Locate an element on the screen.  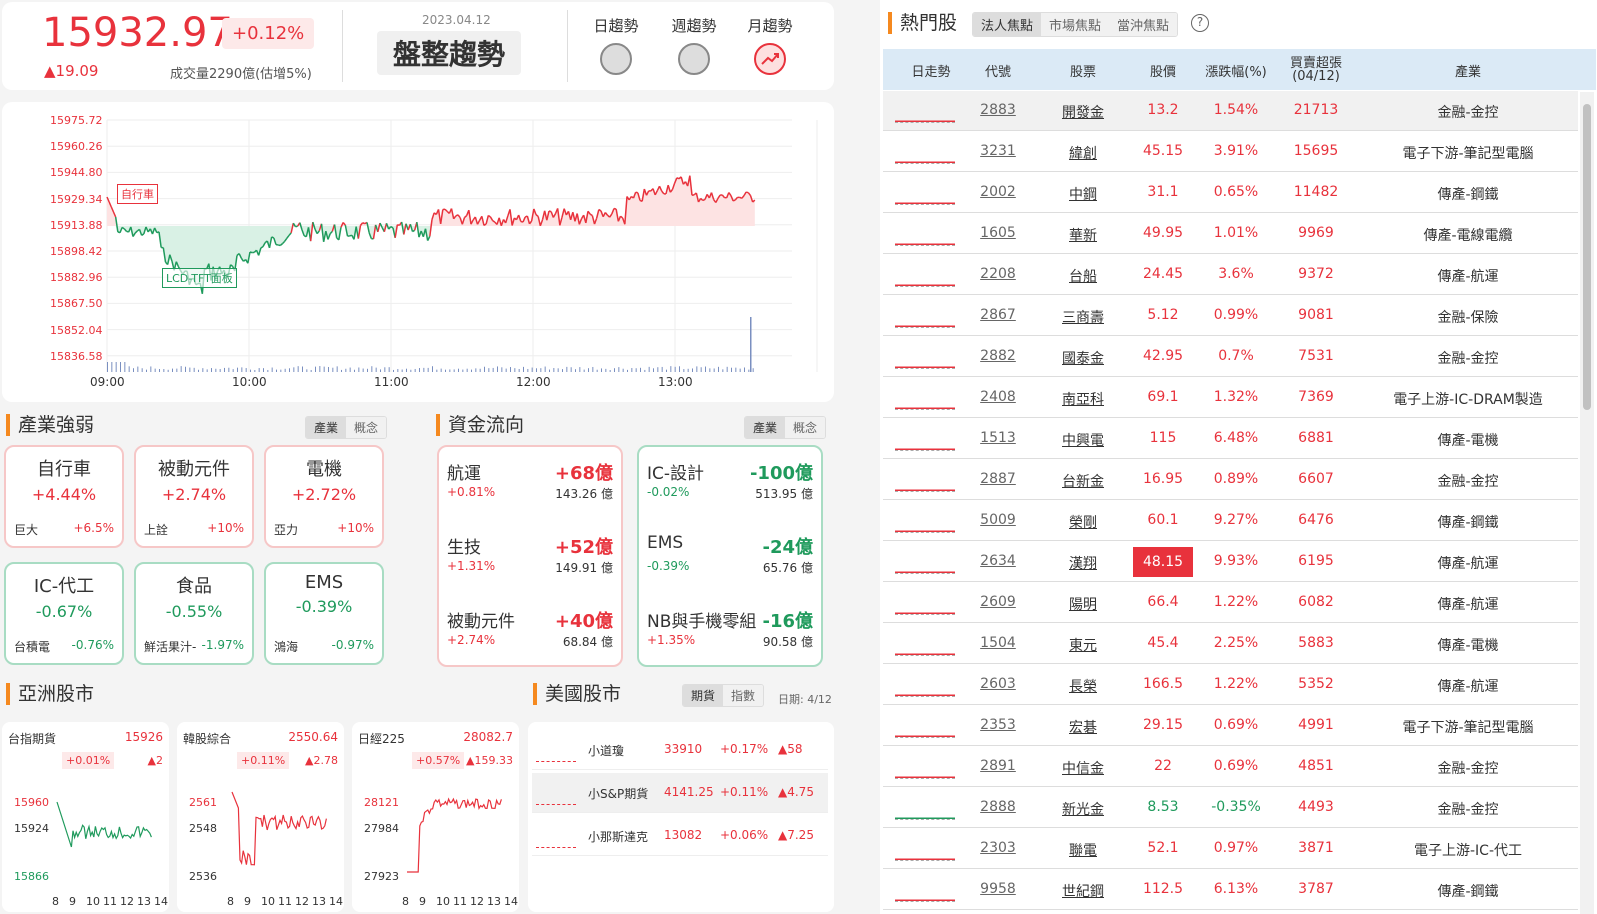
table-row: 2888 新光金 8.53 -0.35% 4493 金融-金控 is located at coordinates (1230, 808).